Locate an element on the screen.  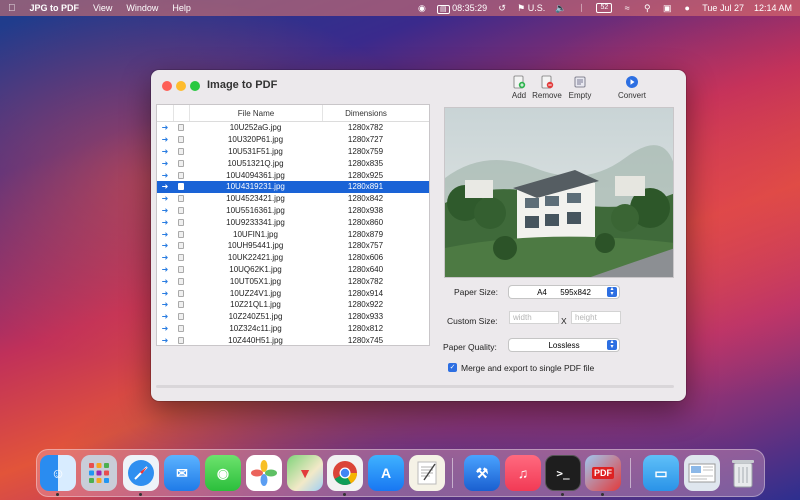
dimensions-cell: 1280x842 is located at coordinates (365, 199).